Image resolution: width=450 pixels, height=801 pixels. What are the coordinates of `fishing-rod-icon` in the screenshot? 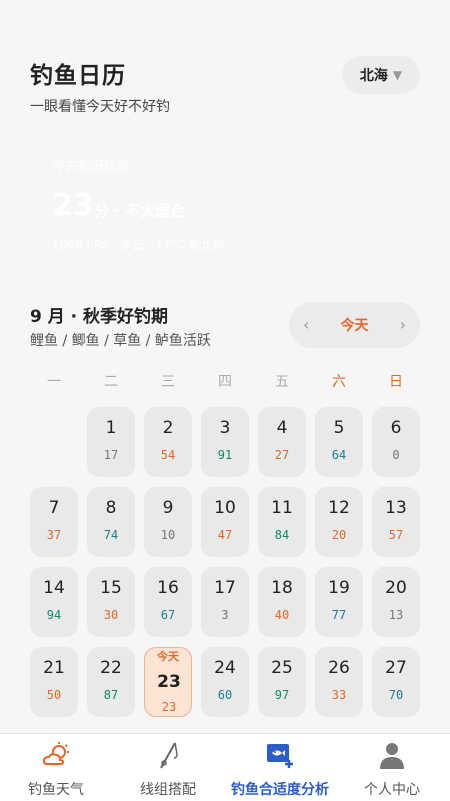 It's located at (169, 755).